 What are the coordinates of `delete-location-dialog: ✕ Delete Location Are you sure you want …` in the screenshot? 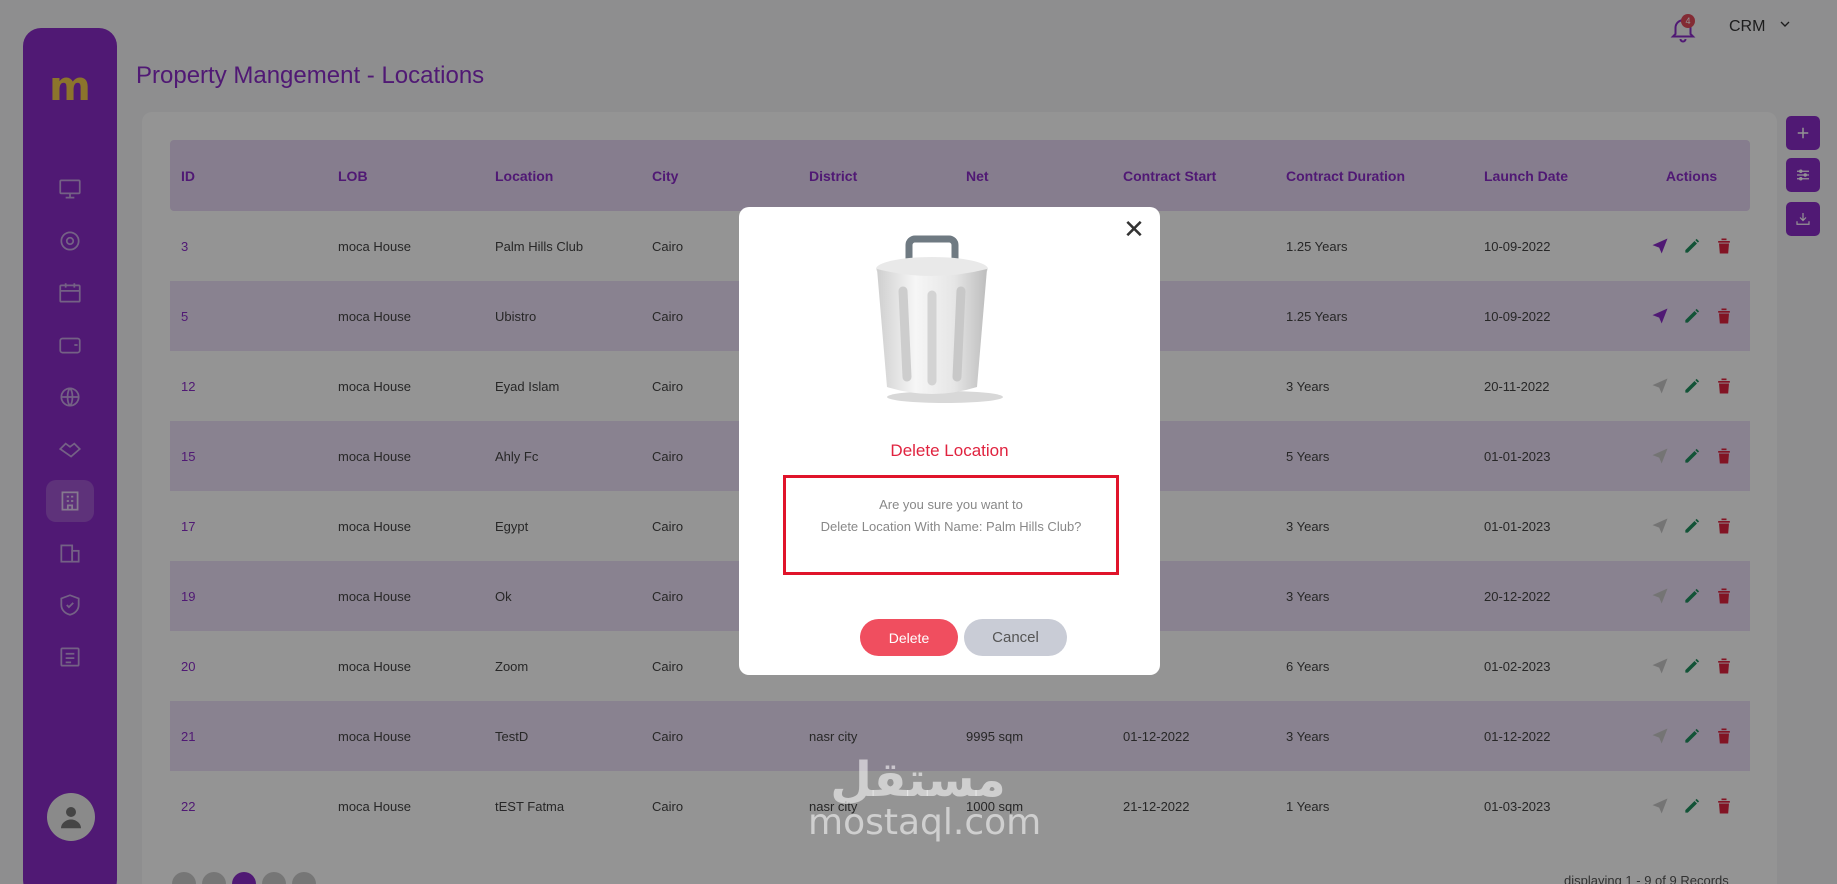 It's located at (949, 441).